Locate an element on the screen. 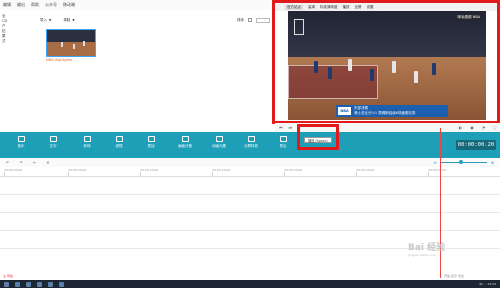 This screenshot has height=288, width=500. media-toolbar-right: 排序 is located at coordinates (253, 20).